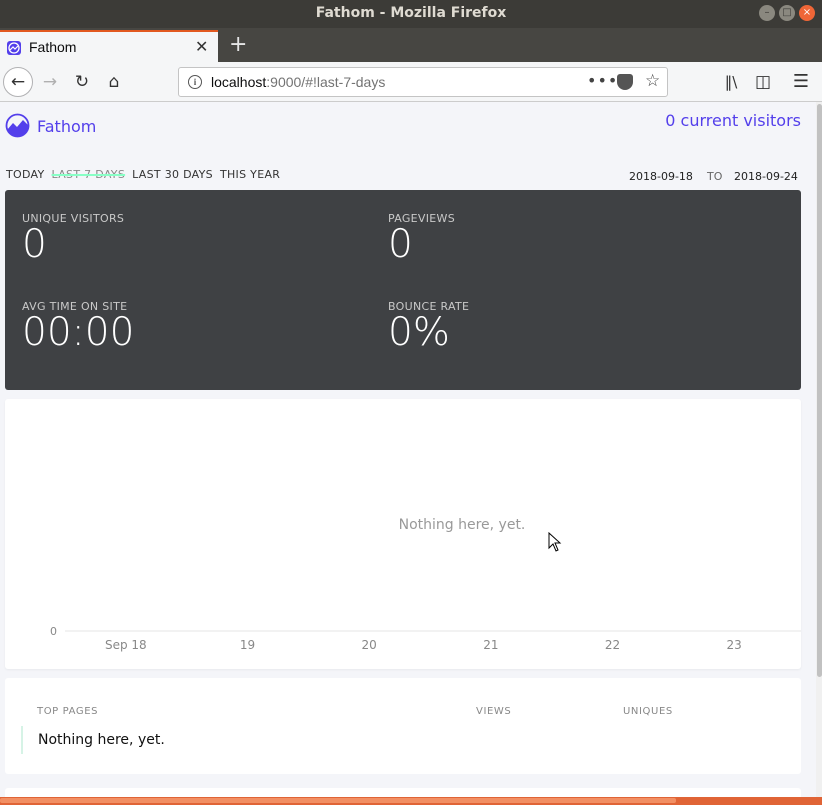 This screenshot has height=805, width=822. I want to click on avg-time-value: 00:00, so click(78, 332).